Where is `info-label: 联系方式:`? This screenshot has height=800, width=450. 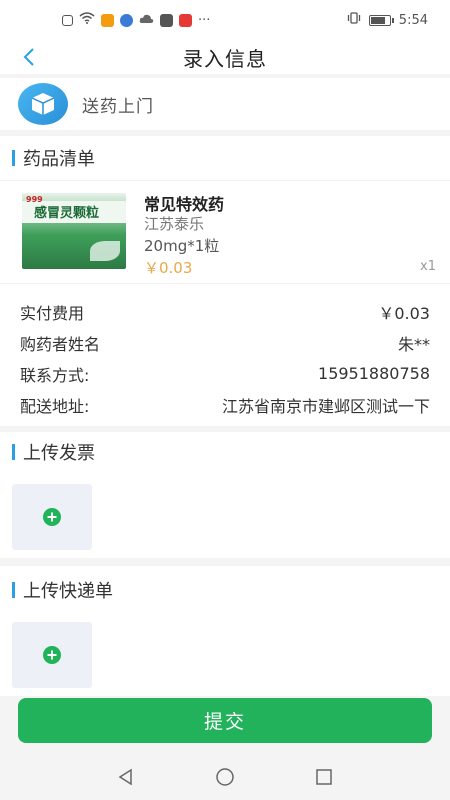
info-label: 联系方式: is located at coordinates (55, 375).